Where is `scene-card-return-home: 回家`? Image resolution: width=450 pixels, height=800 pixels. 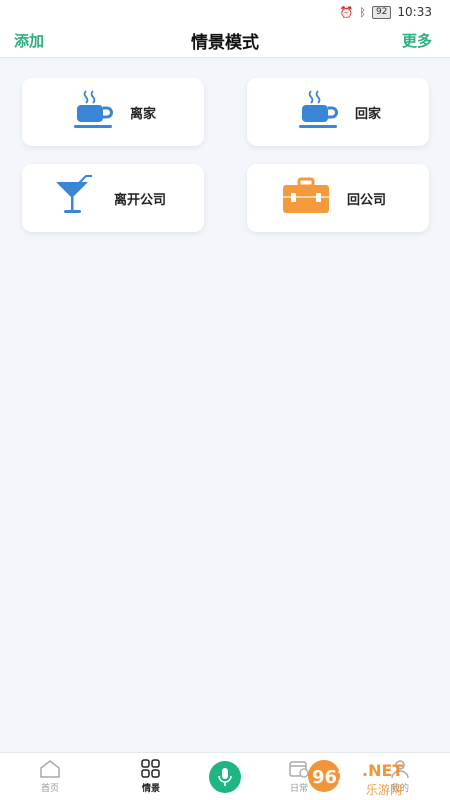 scene-card-return-home: 回家 is located at coordinates (338, 112).